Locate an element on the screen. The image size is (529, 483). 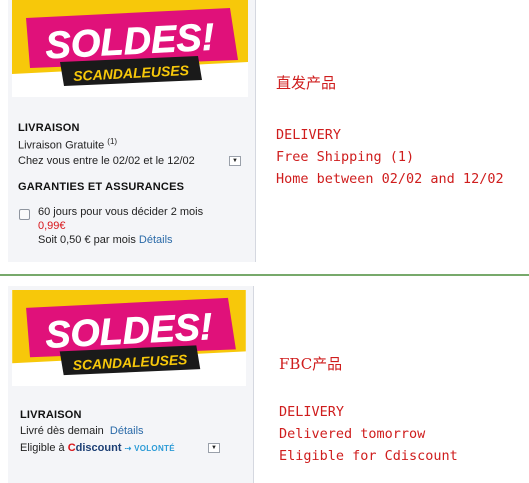
eligible-line: Eligible à Cdiscount ⇢ VOLONTÉ is located at coordinates (97, 448).